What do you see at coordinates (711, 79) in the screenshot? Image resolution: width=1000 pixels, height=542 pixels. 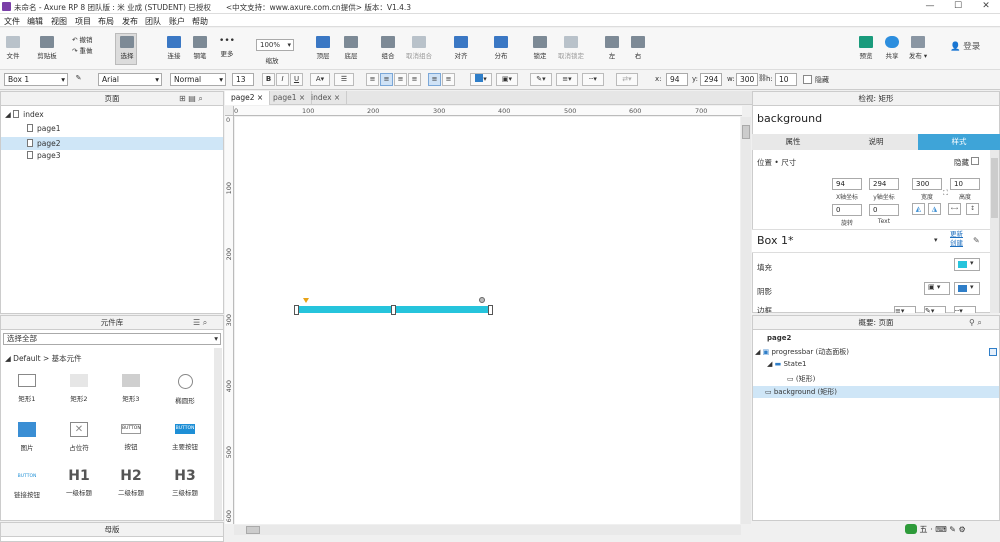 I see `y-input: 294` at bounding box center [711, 79].